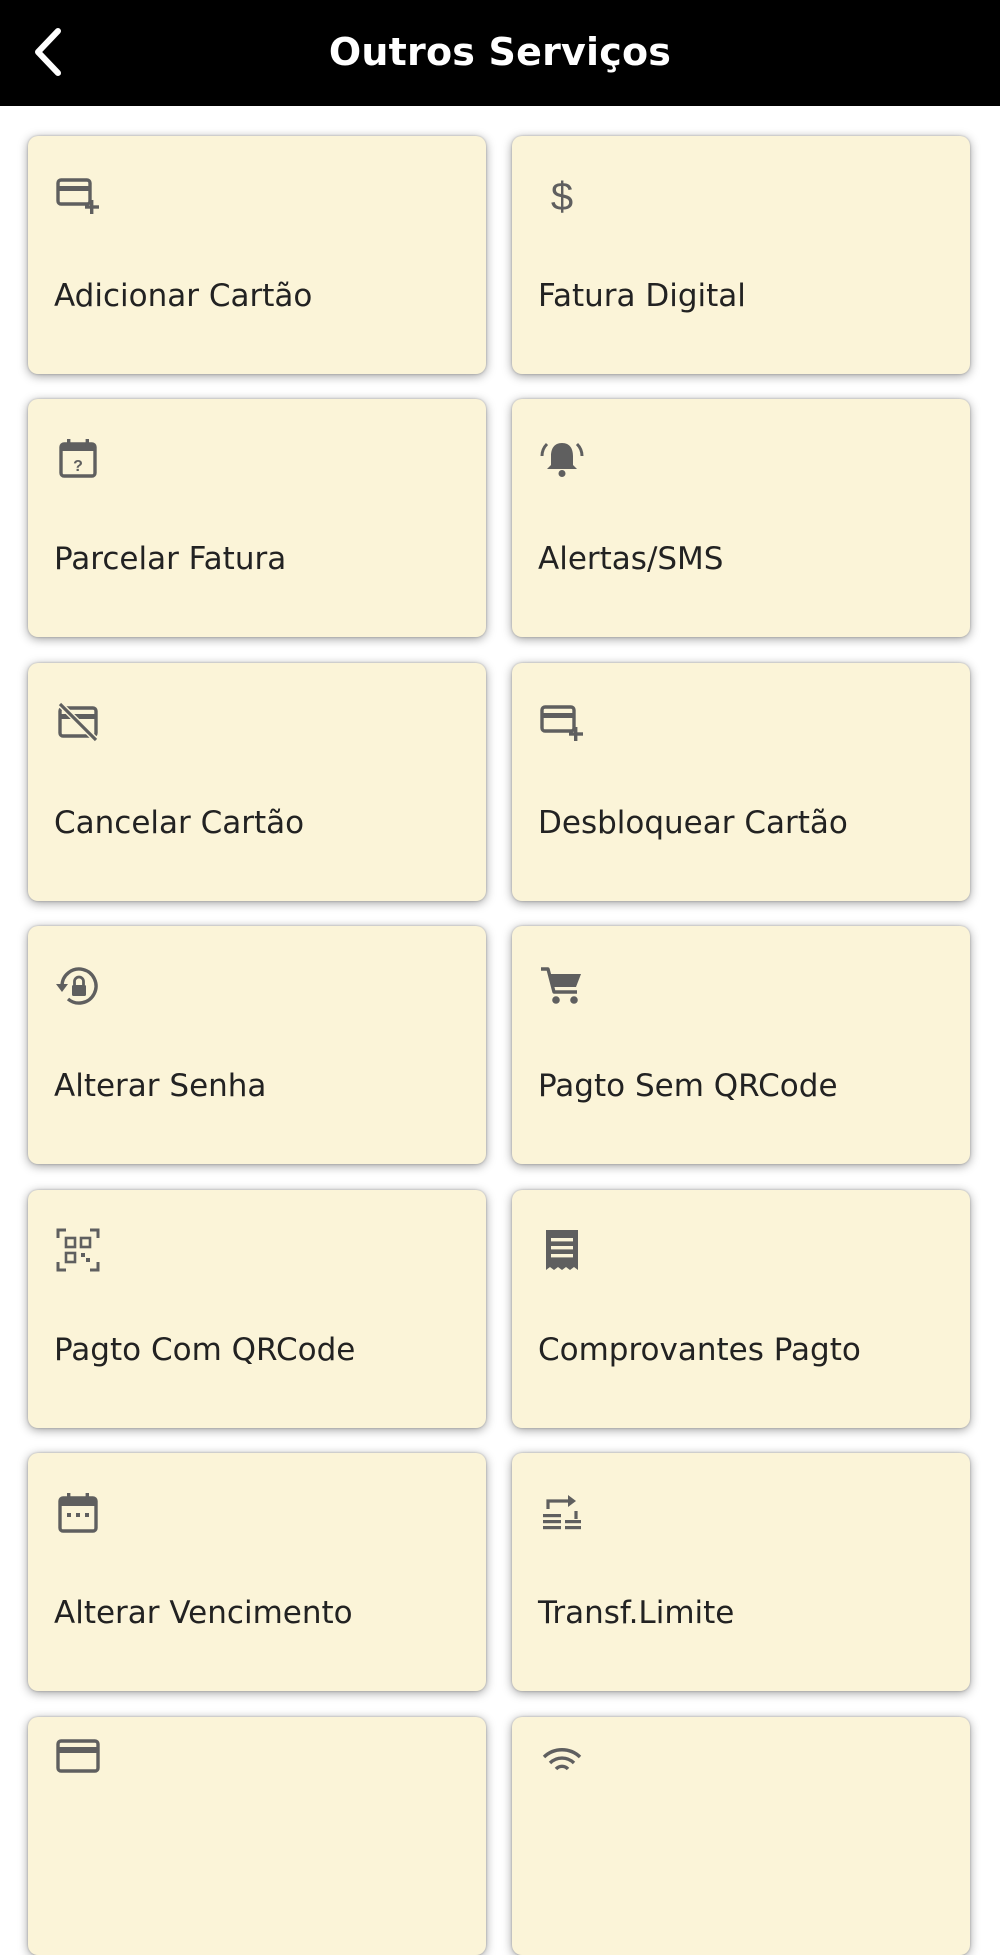  Describe the element at coordinates (170, 559) in the screenshot. I see `service-label: Parcelar Fatura` at that location.